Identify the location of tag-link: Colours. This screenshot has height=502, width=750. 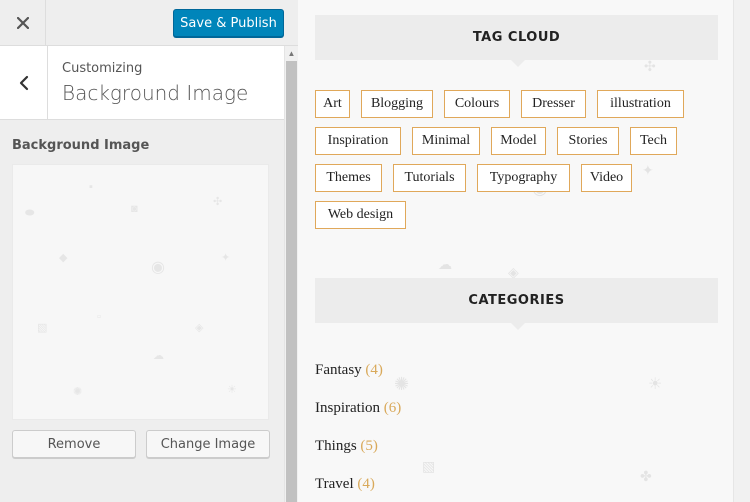
(477, 104).